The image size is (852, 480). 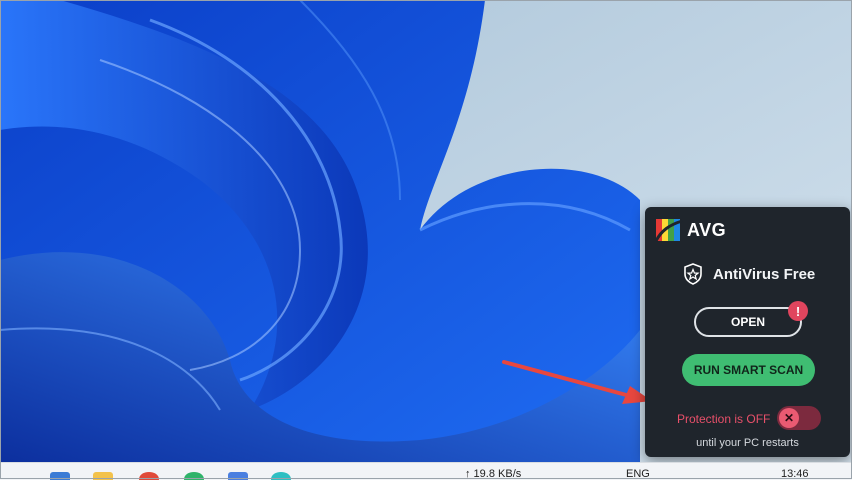 I want to click on product-row: AntiVirus Free, so click(x=749, y=274).